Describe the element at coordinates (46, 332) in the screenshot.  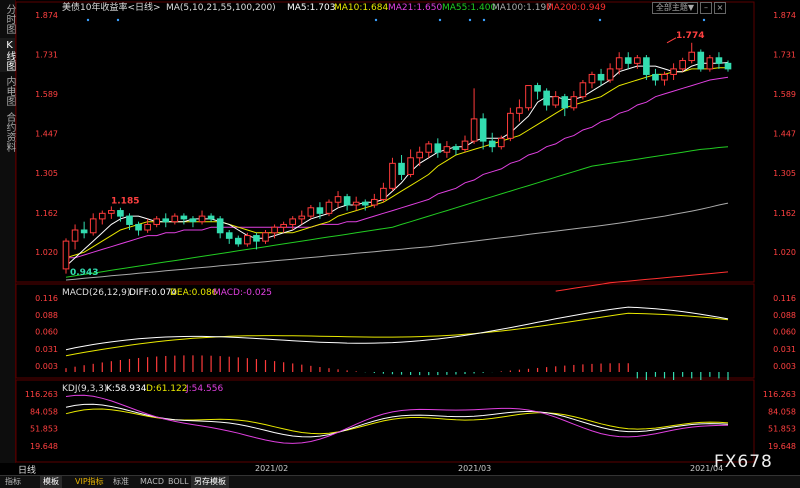
I see `macd-axis-tick-left: 0.060` at that location.